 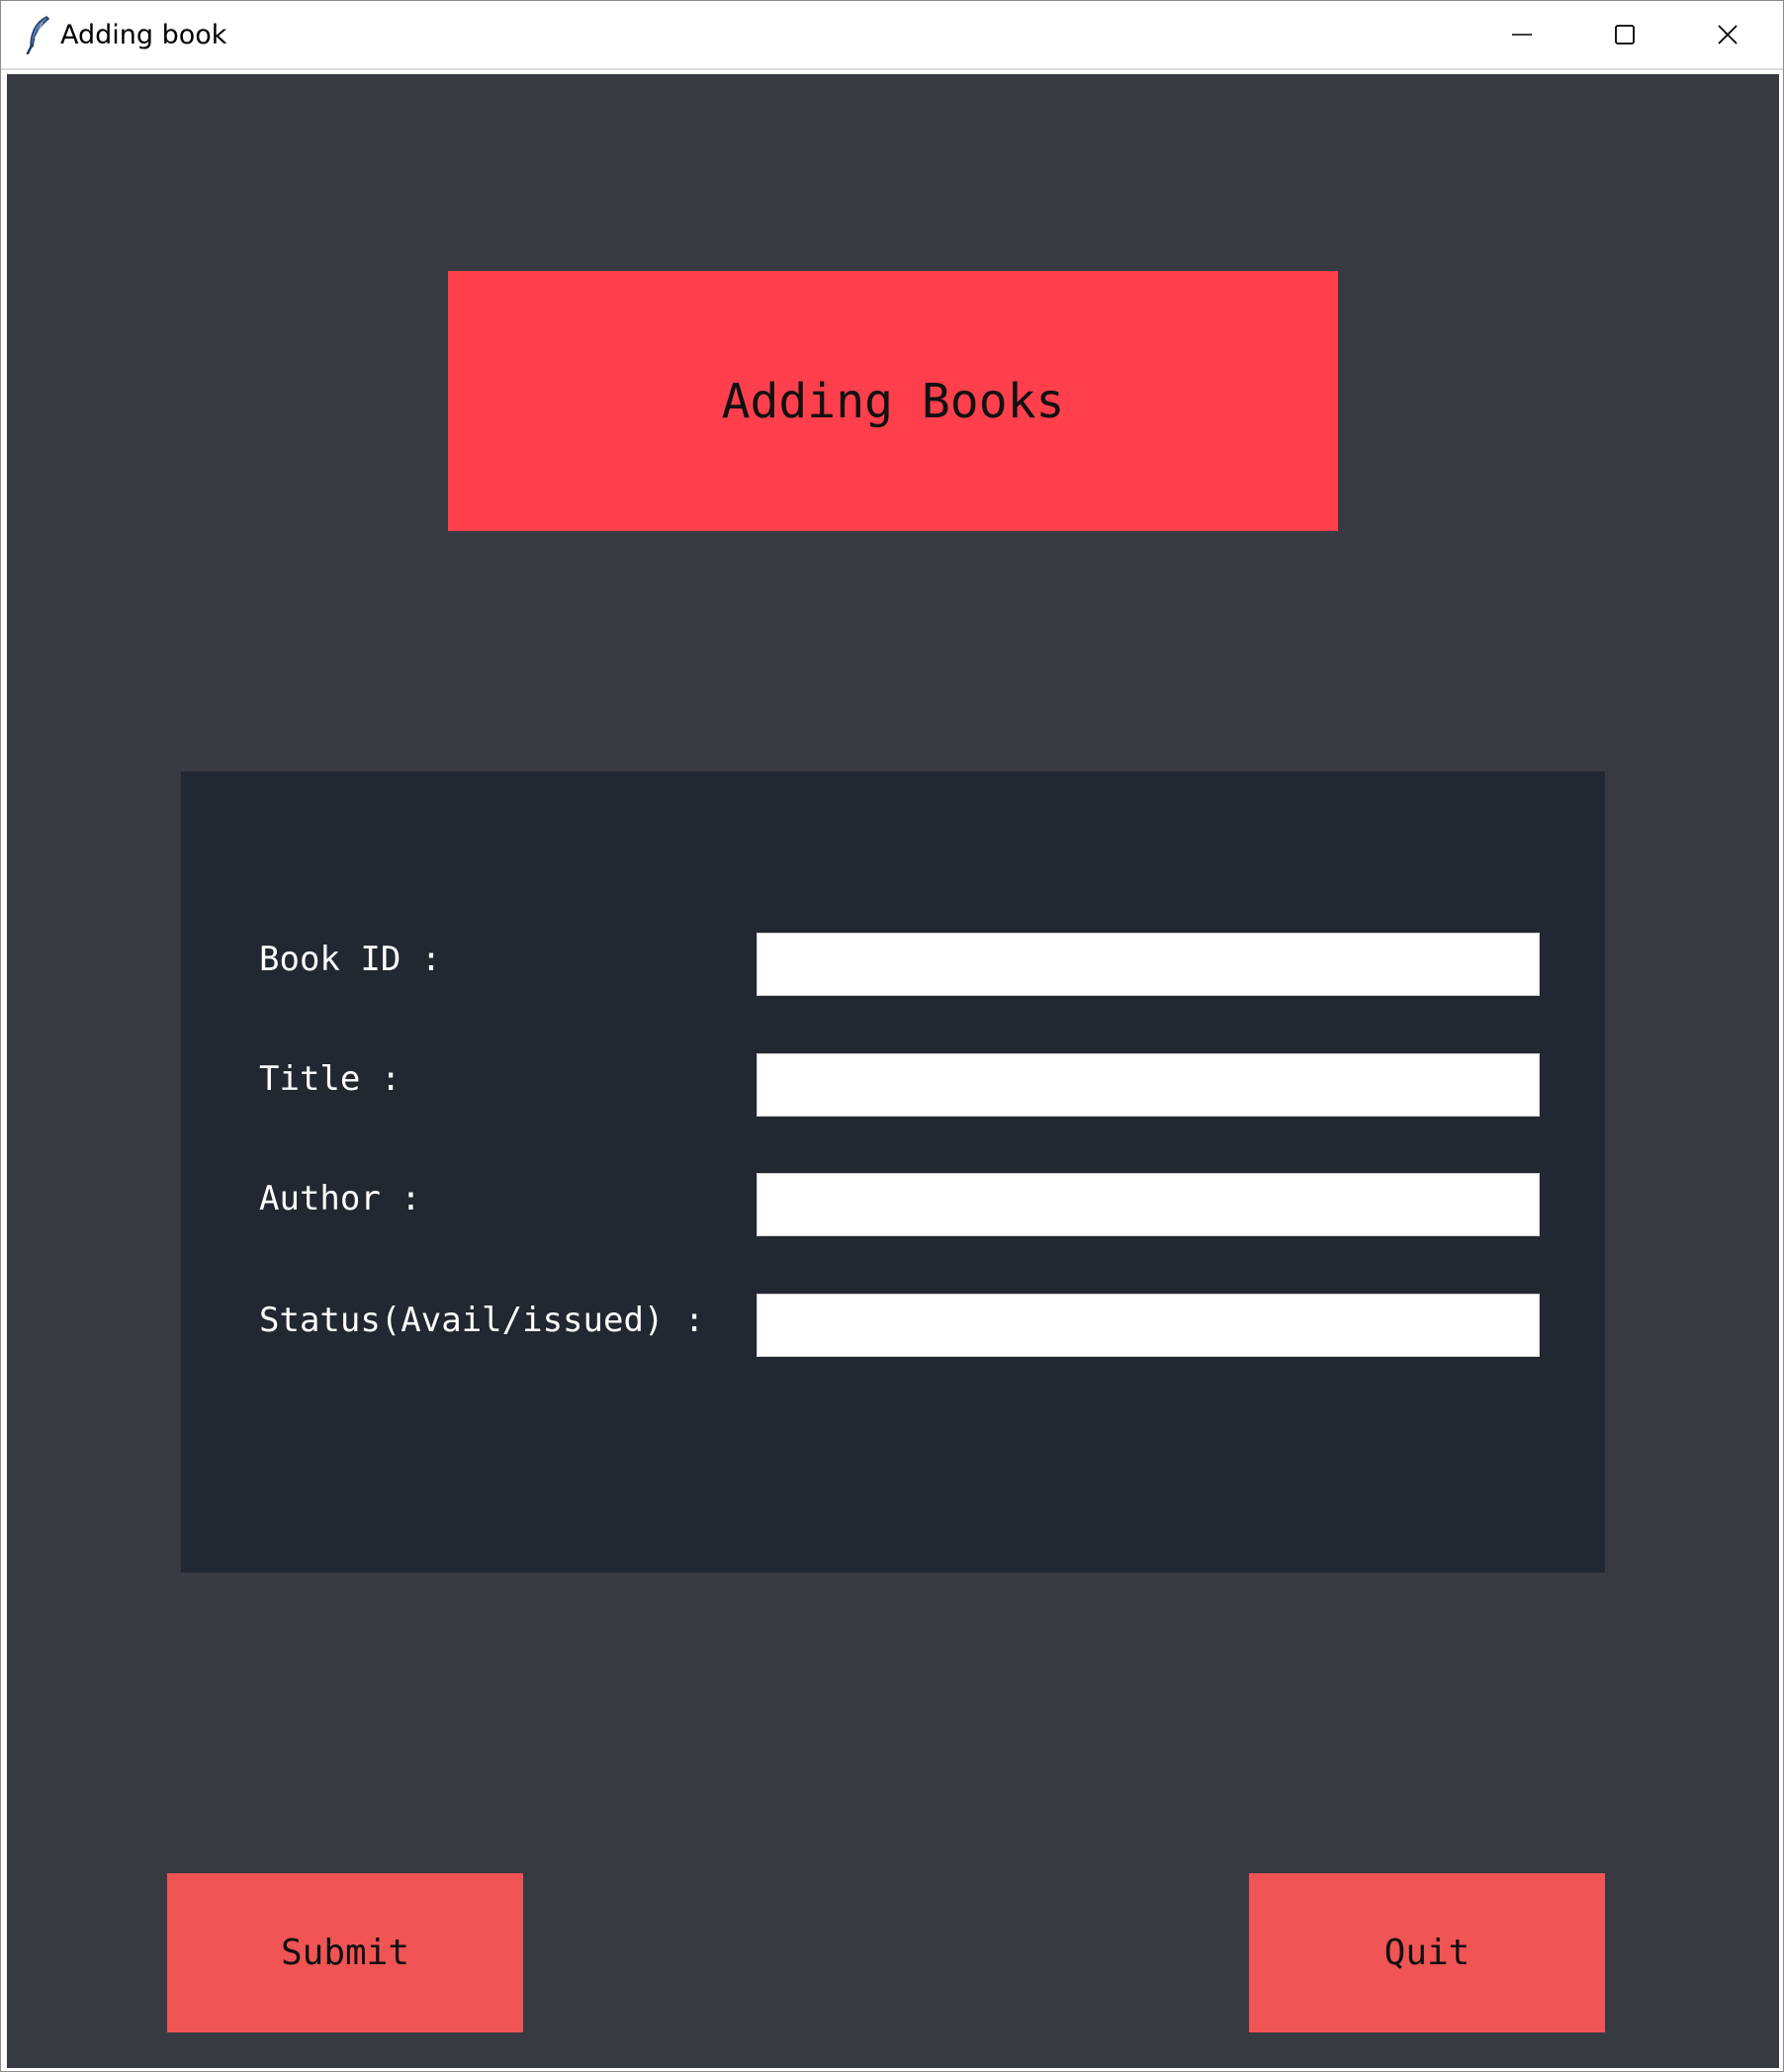 I want to click on close-icon, so click(x=1728, y=35).